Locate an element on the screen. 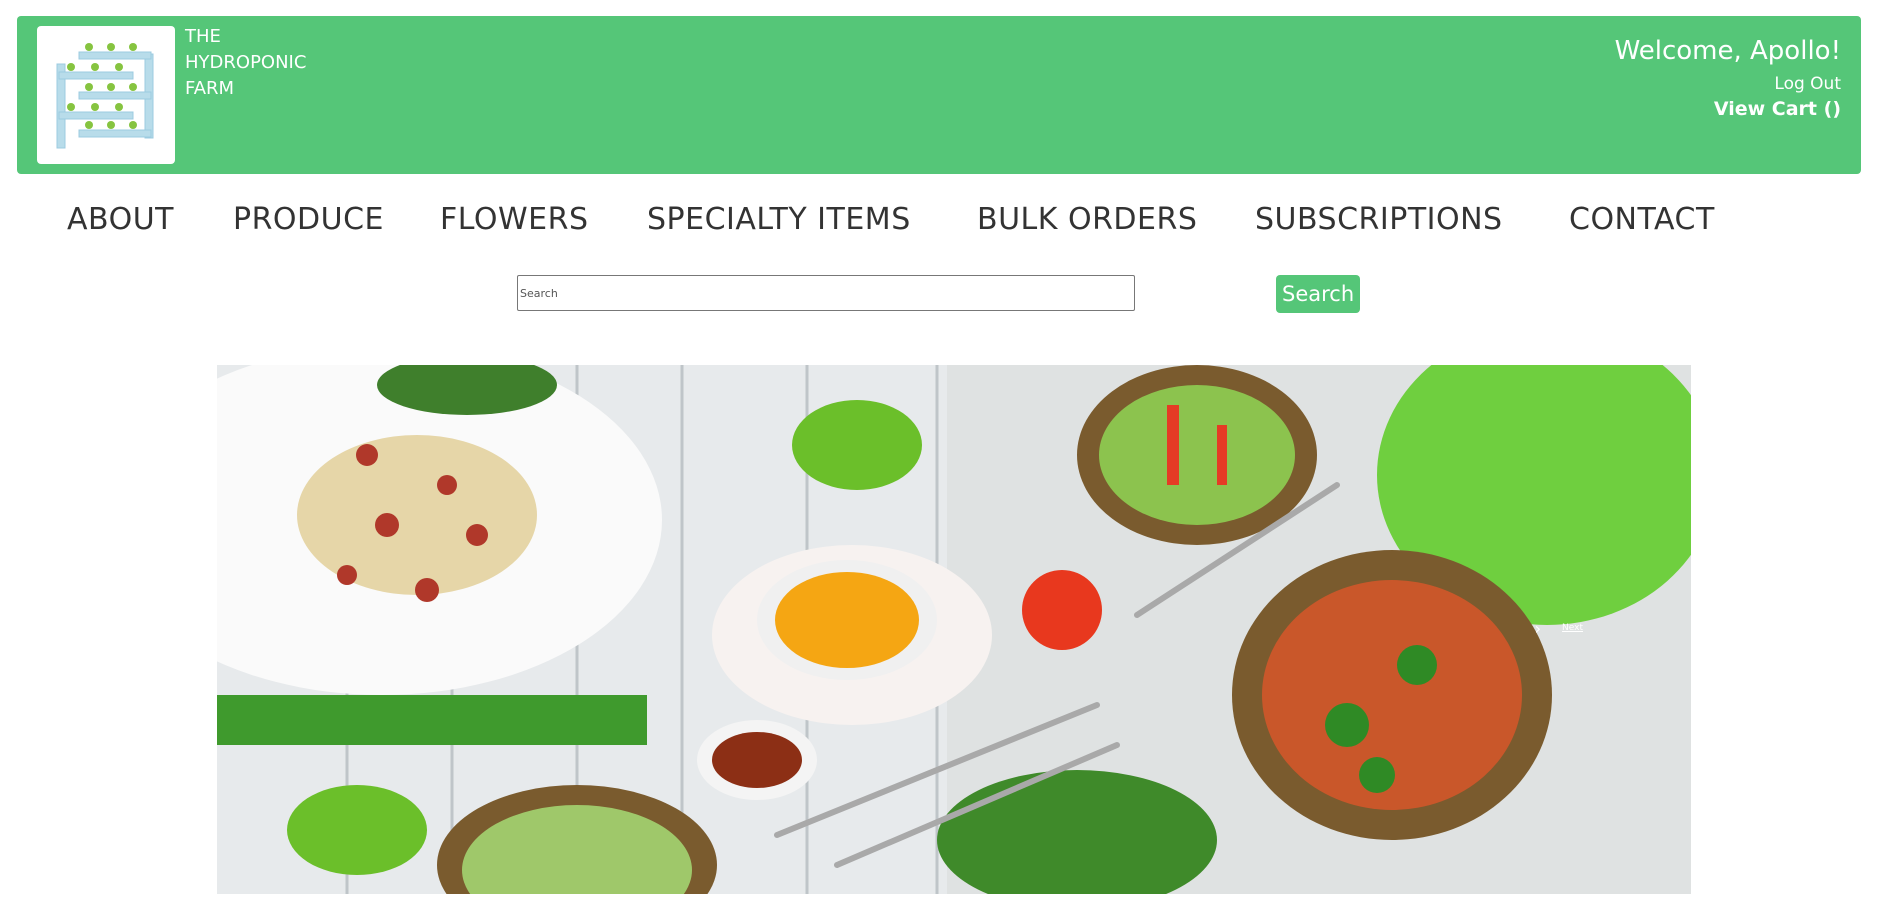 This screenshot has width=1878, height=916. brand-line-1: THE is located at coordinates (203, 36).